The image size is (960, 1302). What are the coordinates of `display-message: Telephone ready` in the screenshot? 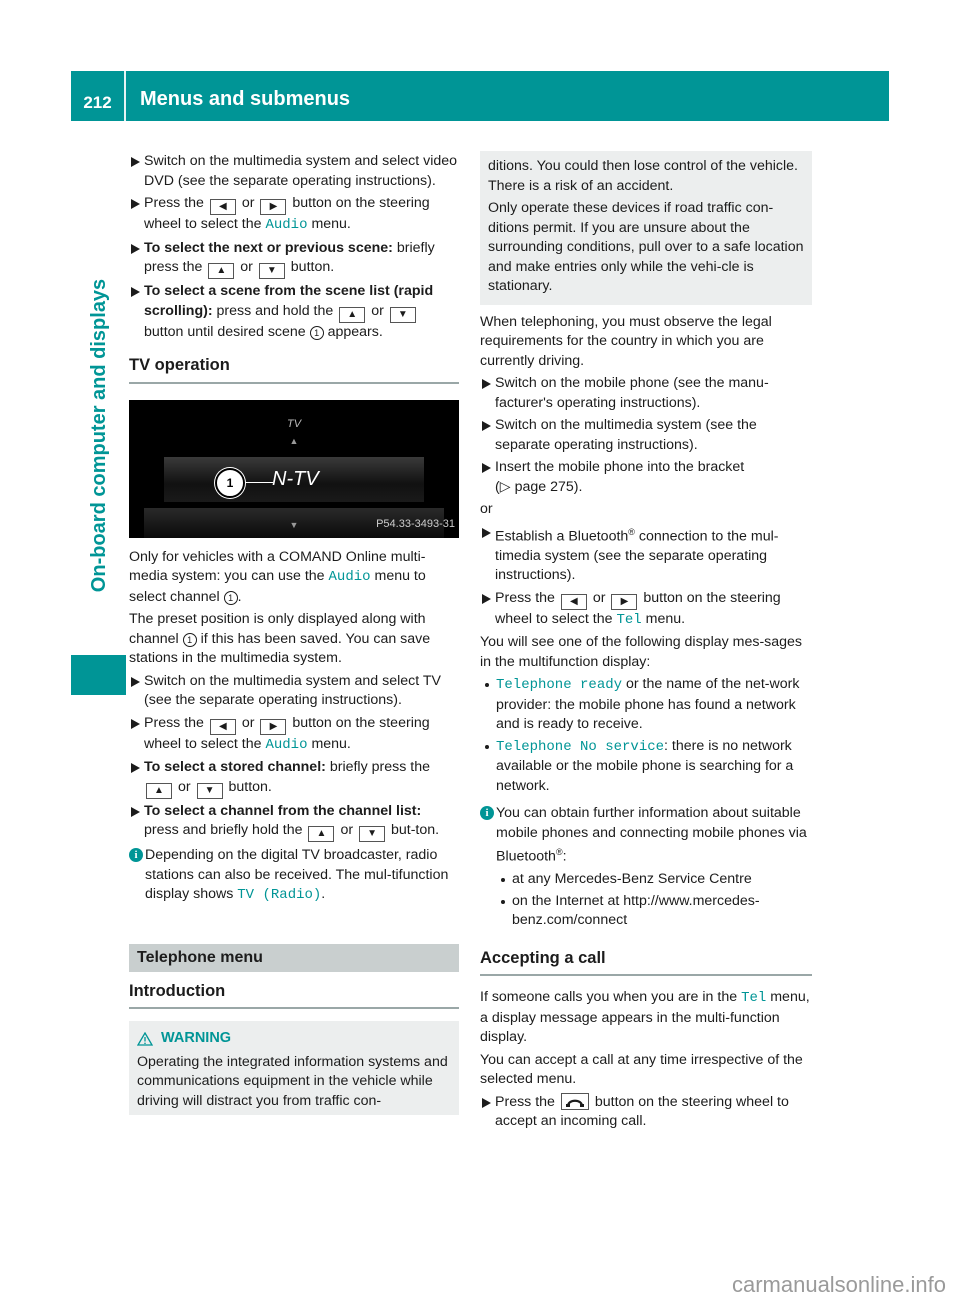 It's located at (559, 685).